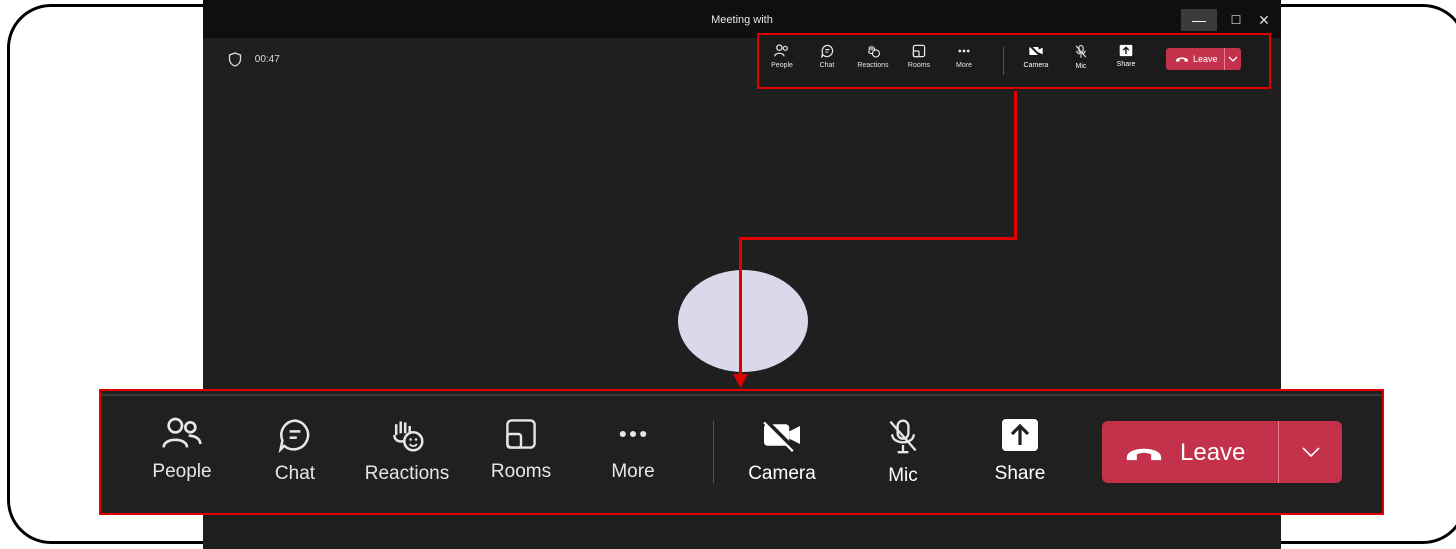 This screenshot has height=549, width=1456. I want to click on share-button-large: Share, so click(1020, 451).